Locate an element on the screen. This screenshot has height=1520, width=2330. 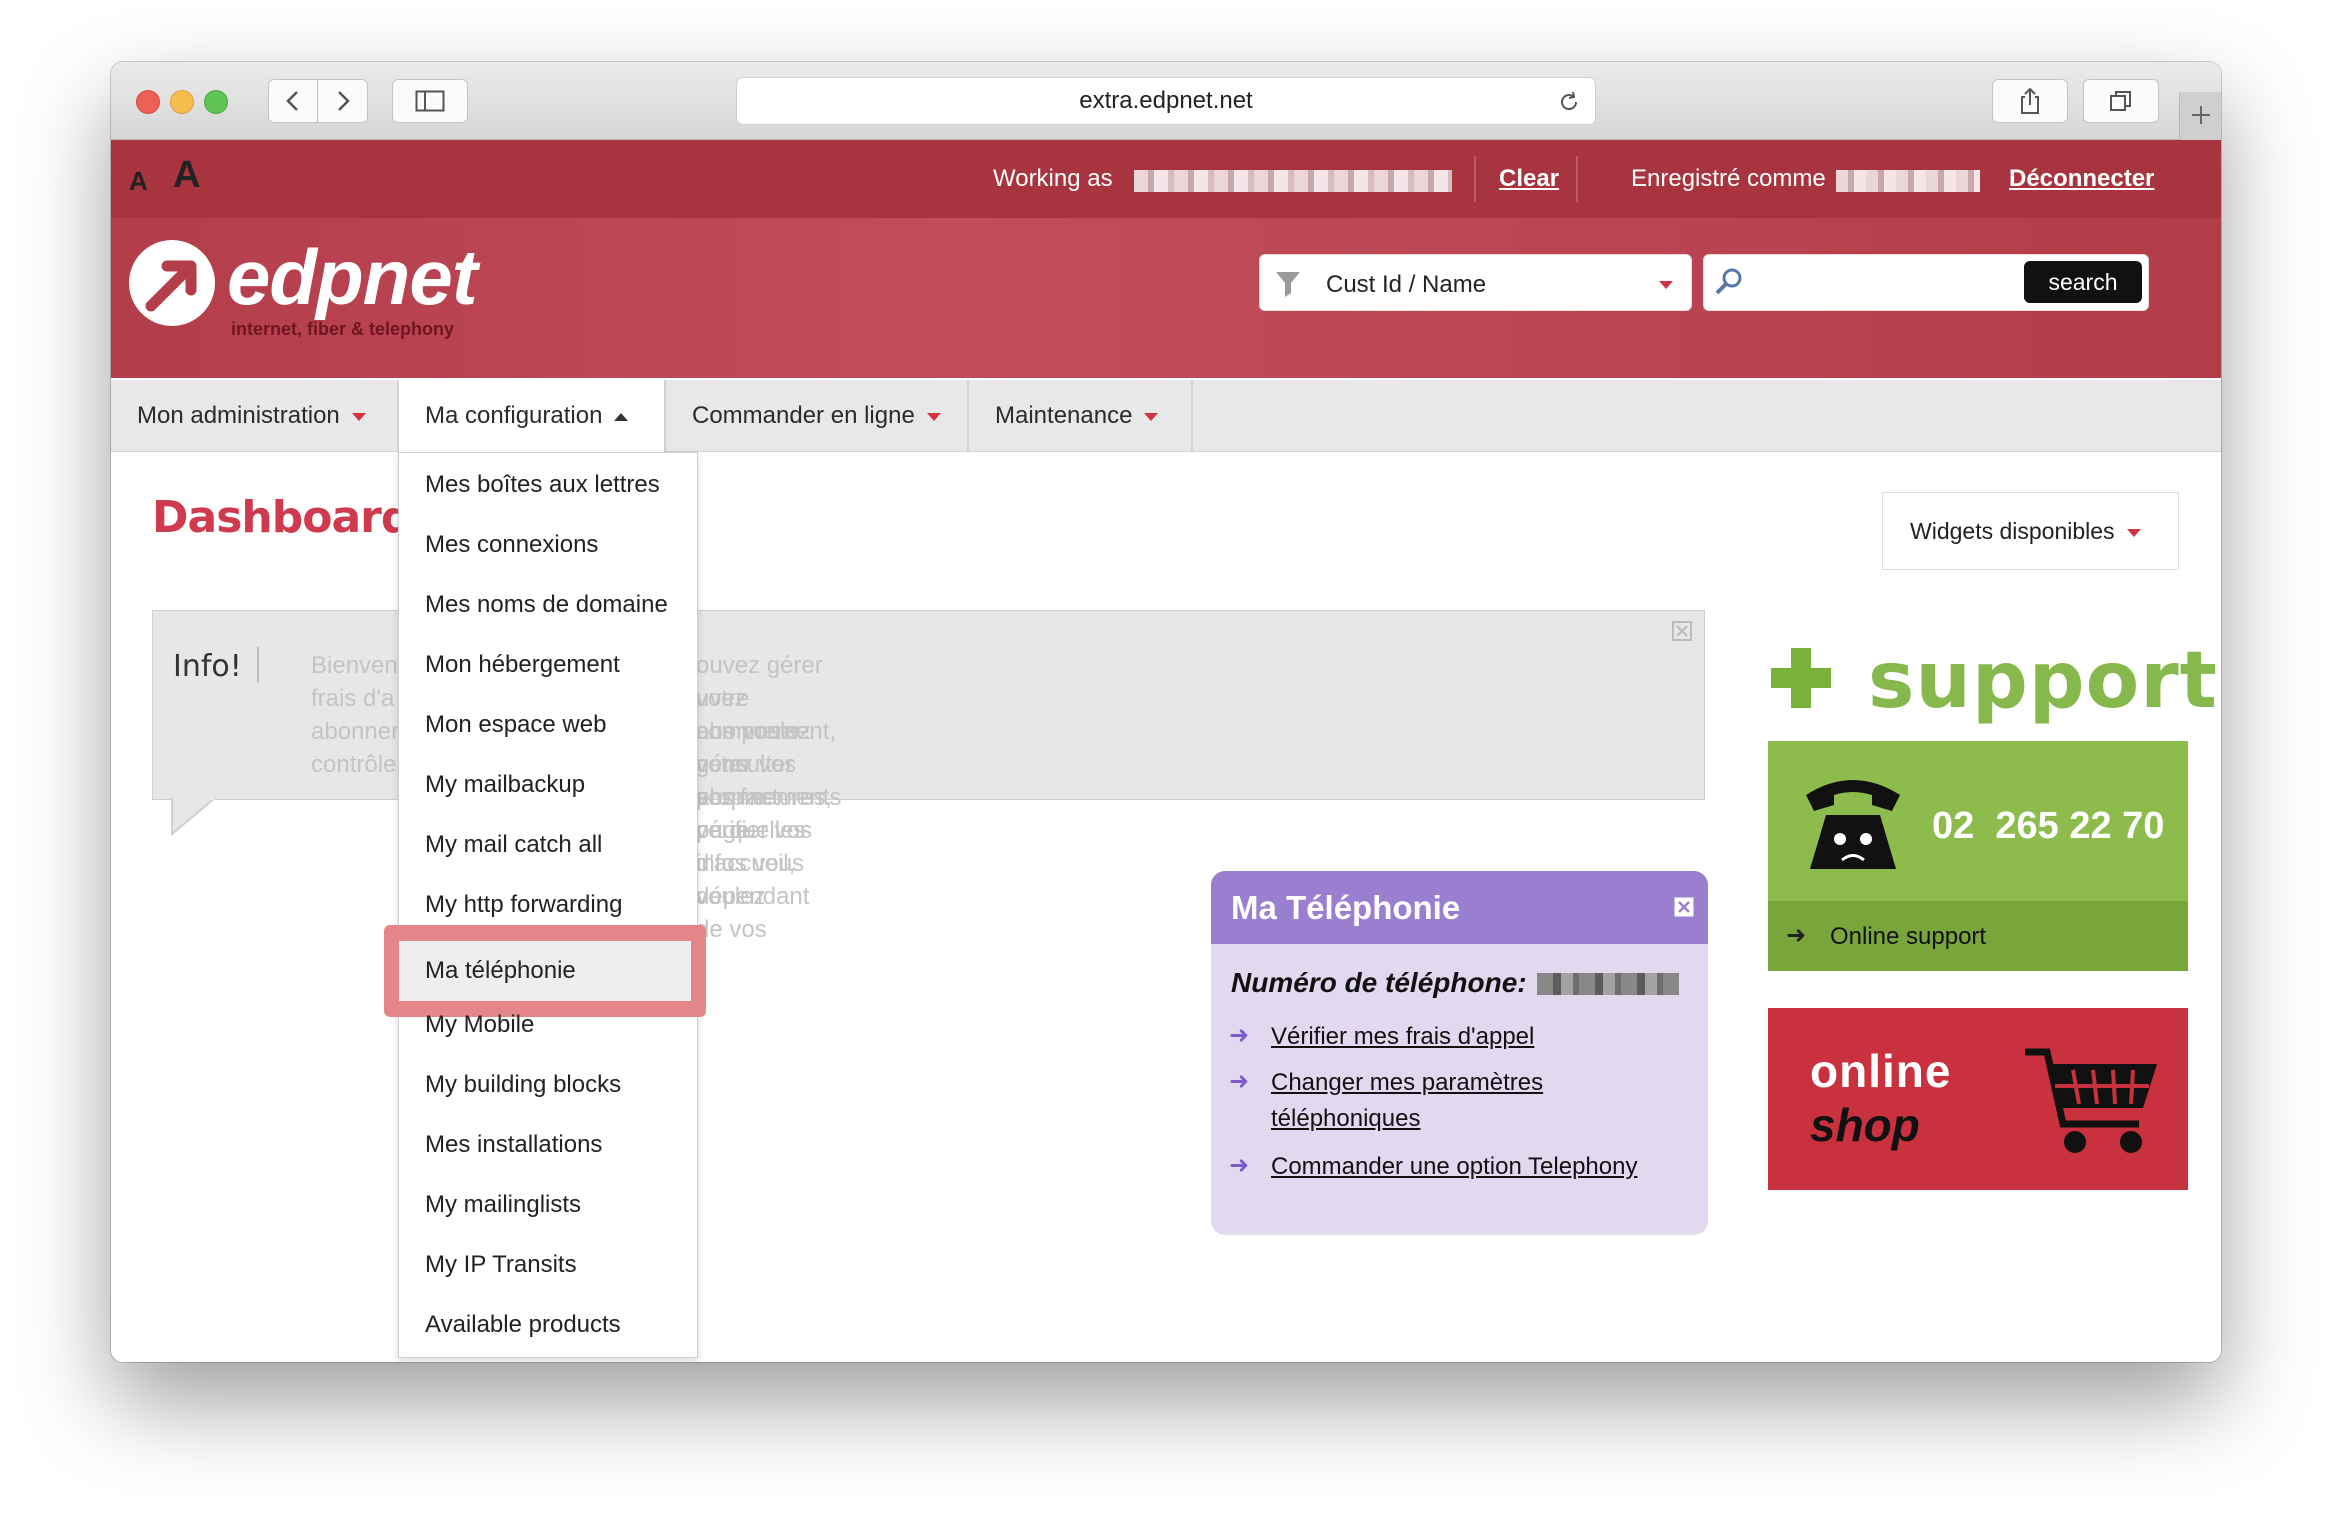
menu-item-telephony-label: Ma téléphonie is located at coordinates (500, 970).